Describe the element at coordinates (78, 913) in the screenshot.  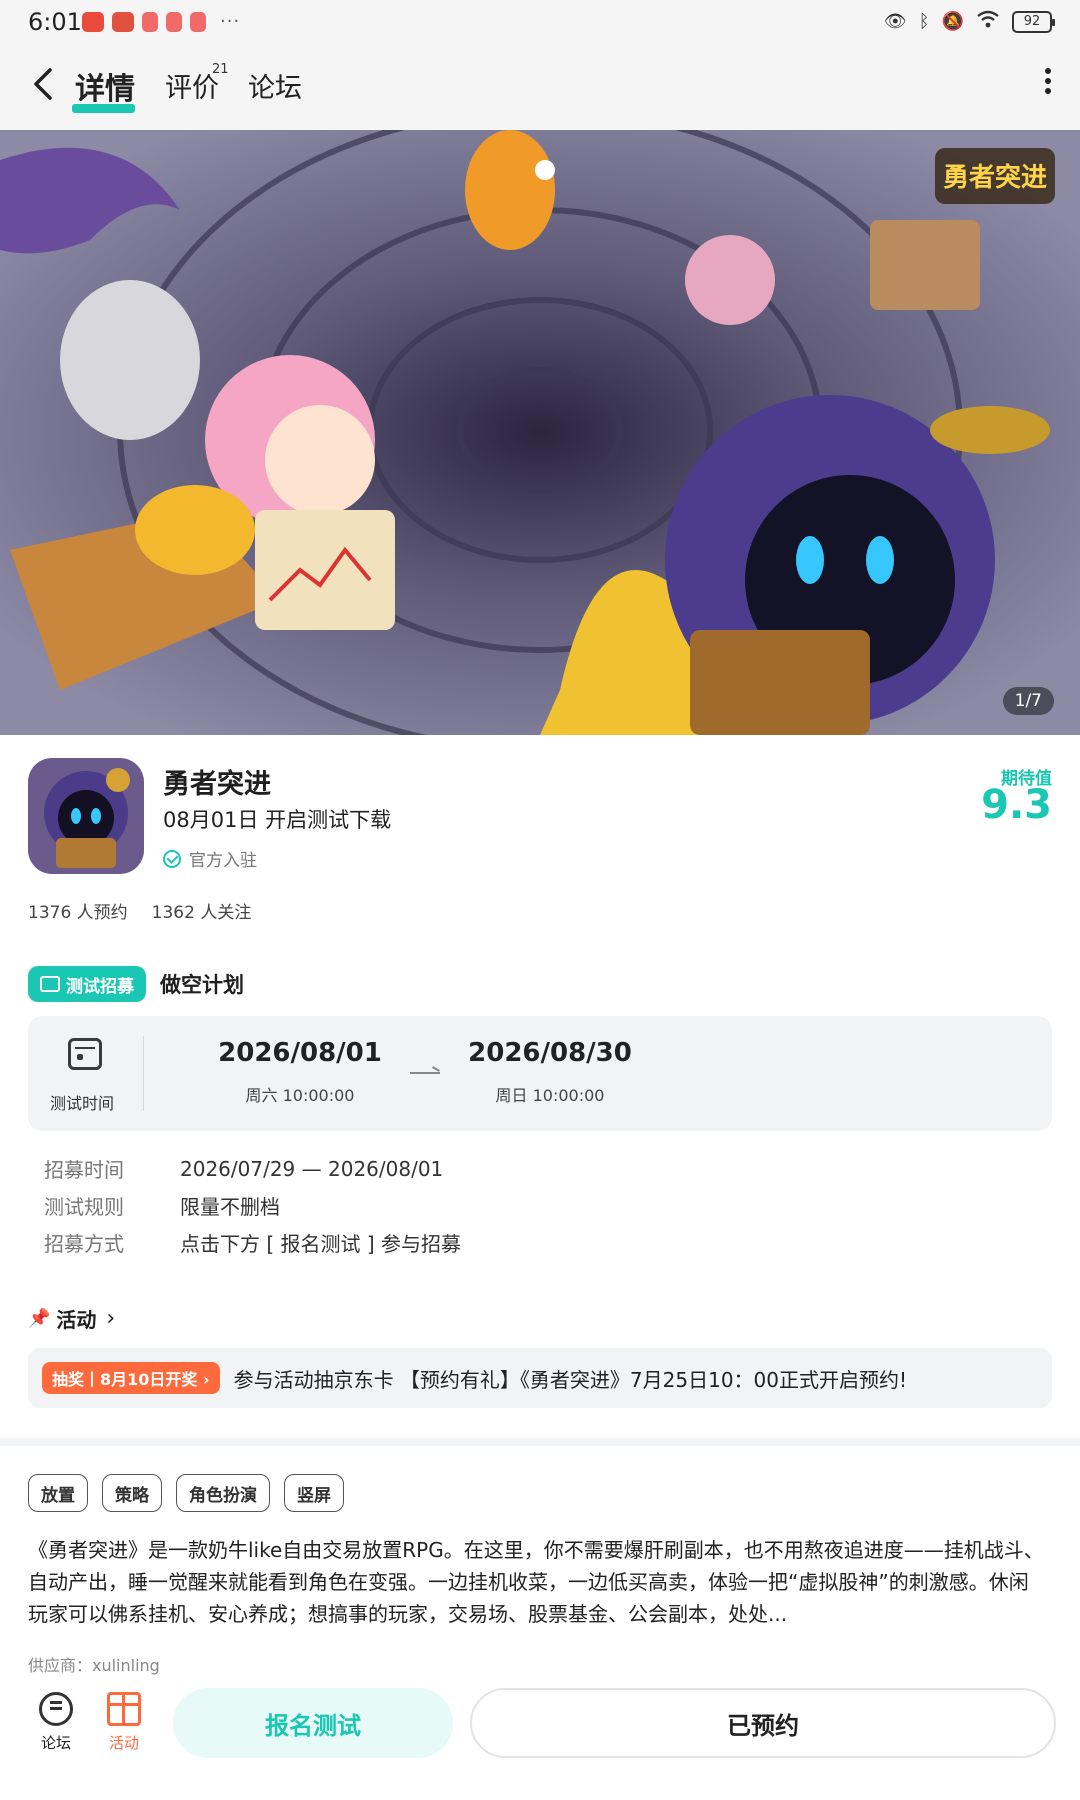
I see `reservation-count: 1376 人预约` at that location.